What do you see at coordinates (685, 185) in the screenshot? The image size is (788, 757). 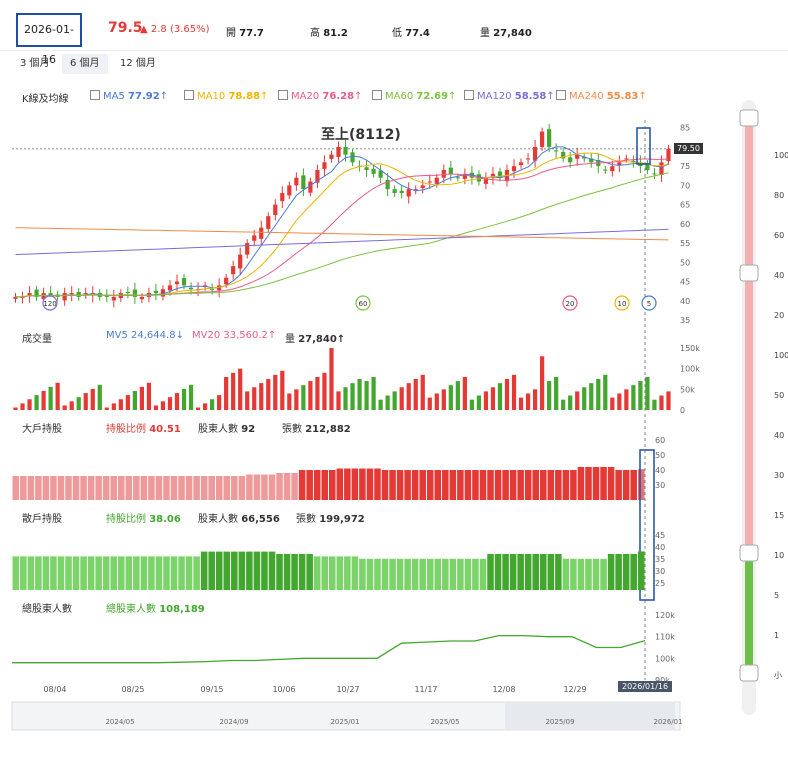 I see `kline-y-tick: 70` at bounding box center [685, 185].